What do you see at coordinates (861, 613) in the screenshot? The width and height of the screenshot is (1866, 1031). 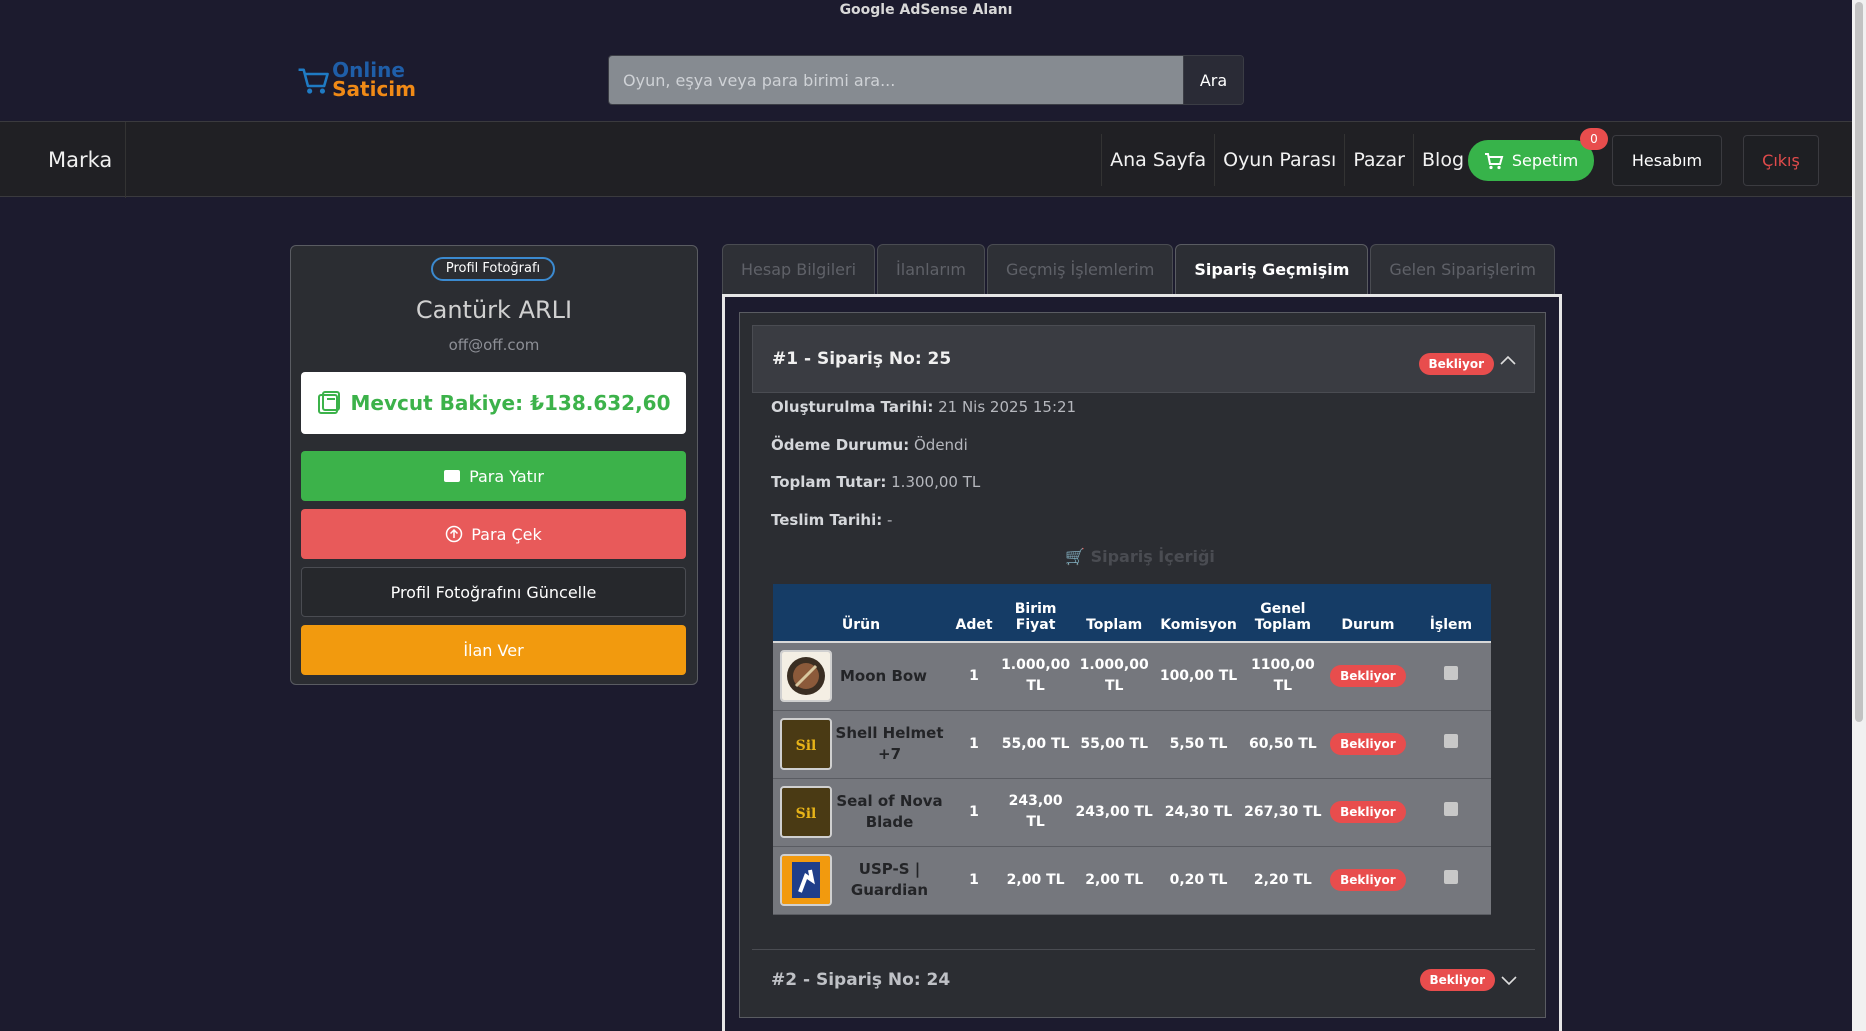 I see `col-product: Ürün` at bounding box center [861, 613].